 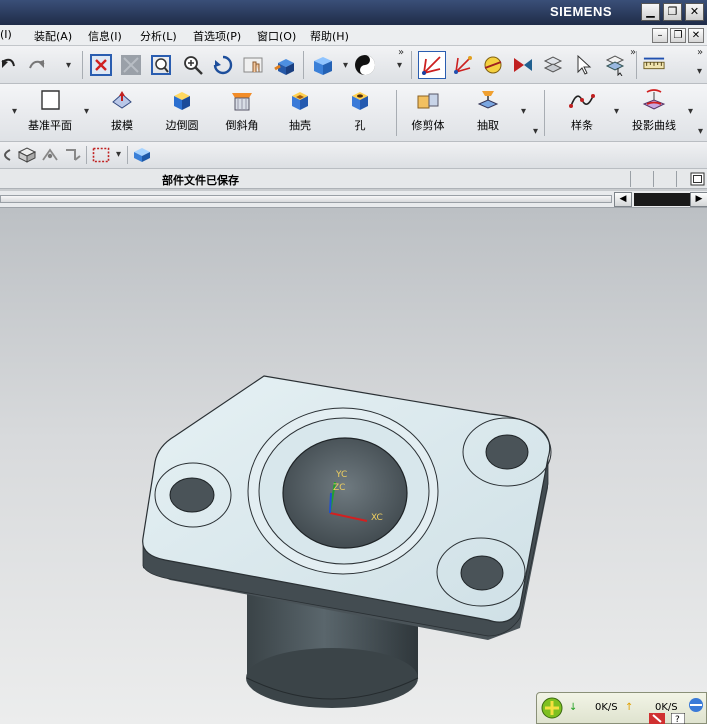 I want to click on brand-logo: SIEMENS, so click(x=580, y=11).